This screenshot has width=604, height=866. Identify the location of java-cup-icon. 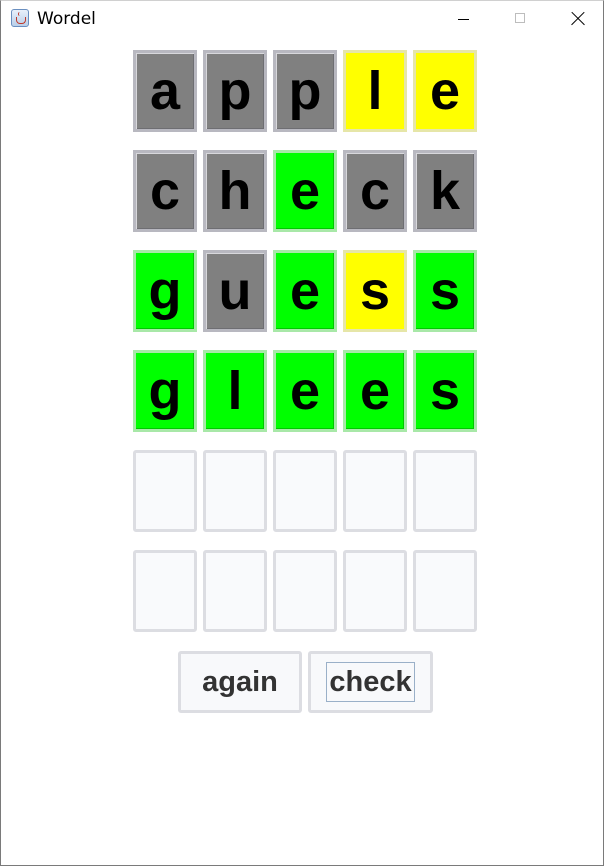
(20, 18).